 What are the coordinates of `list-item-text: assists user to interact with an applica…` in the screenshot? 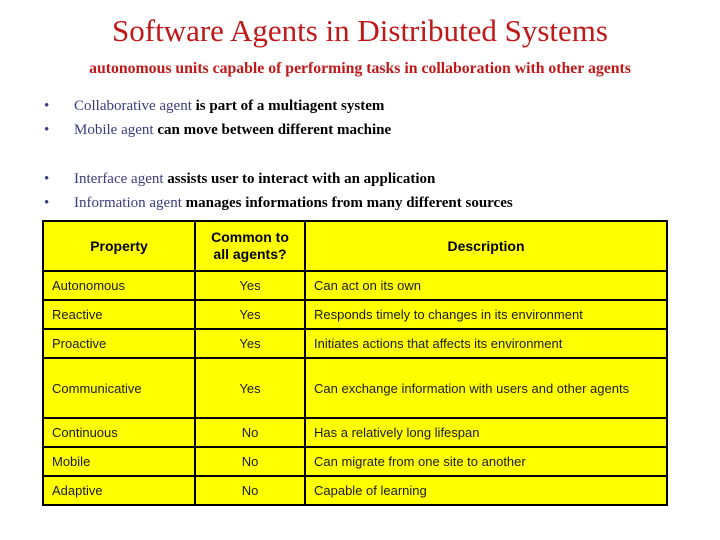 It's located at (299, 179).